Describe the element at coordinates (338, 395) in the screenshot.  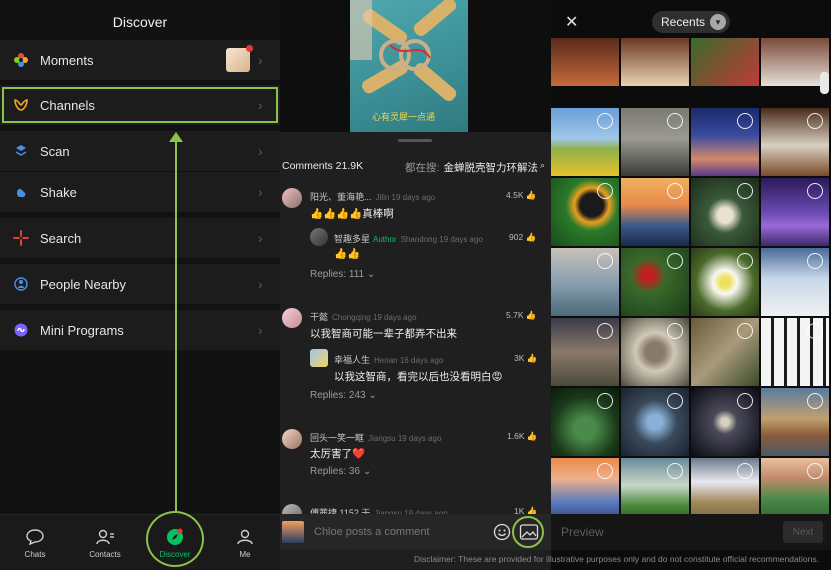
I see `replies-count: Replies: 243` at that location.